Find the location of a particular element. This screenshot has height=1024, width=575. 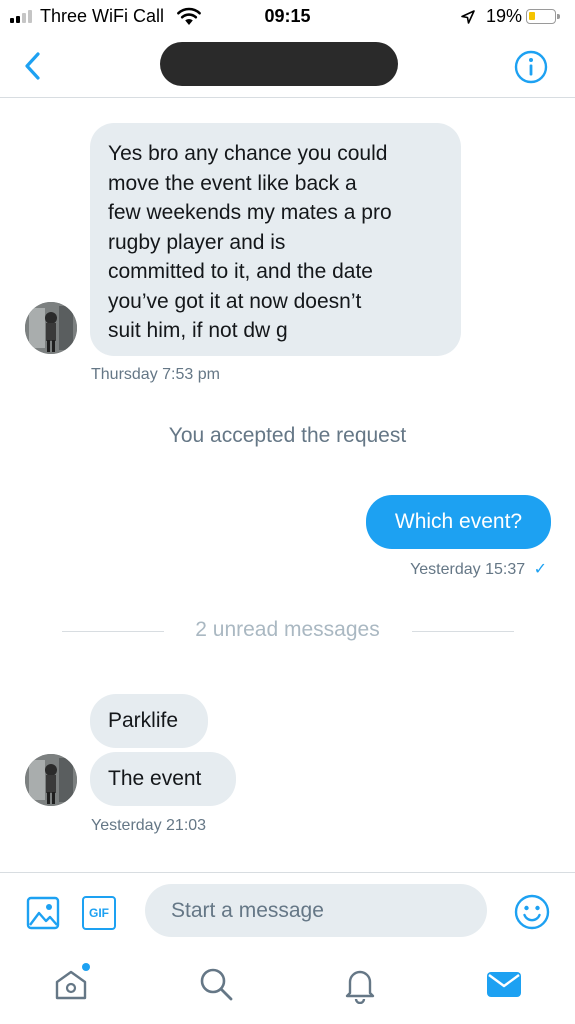

gif-label: GIF is located at coordinates (99, 913).